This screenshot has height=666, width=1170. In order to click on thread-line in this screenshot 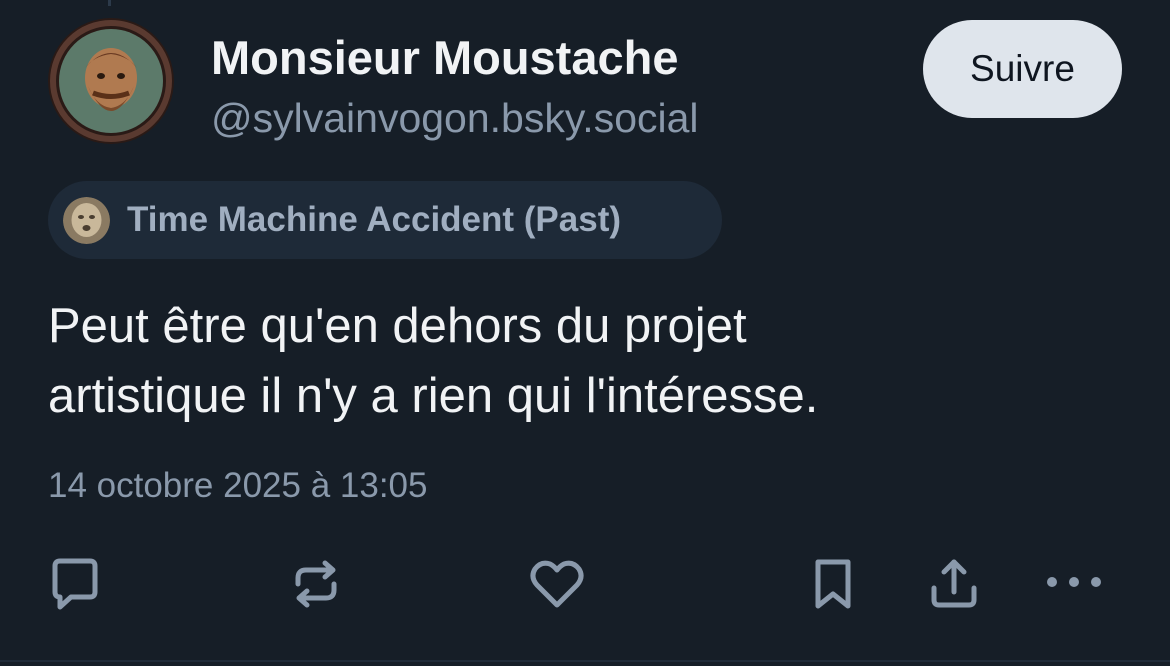, I will do `click(109, 3)`.